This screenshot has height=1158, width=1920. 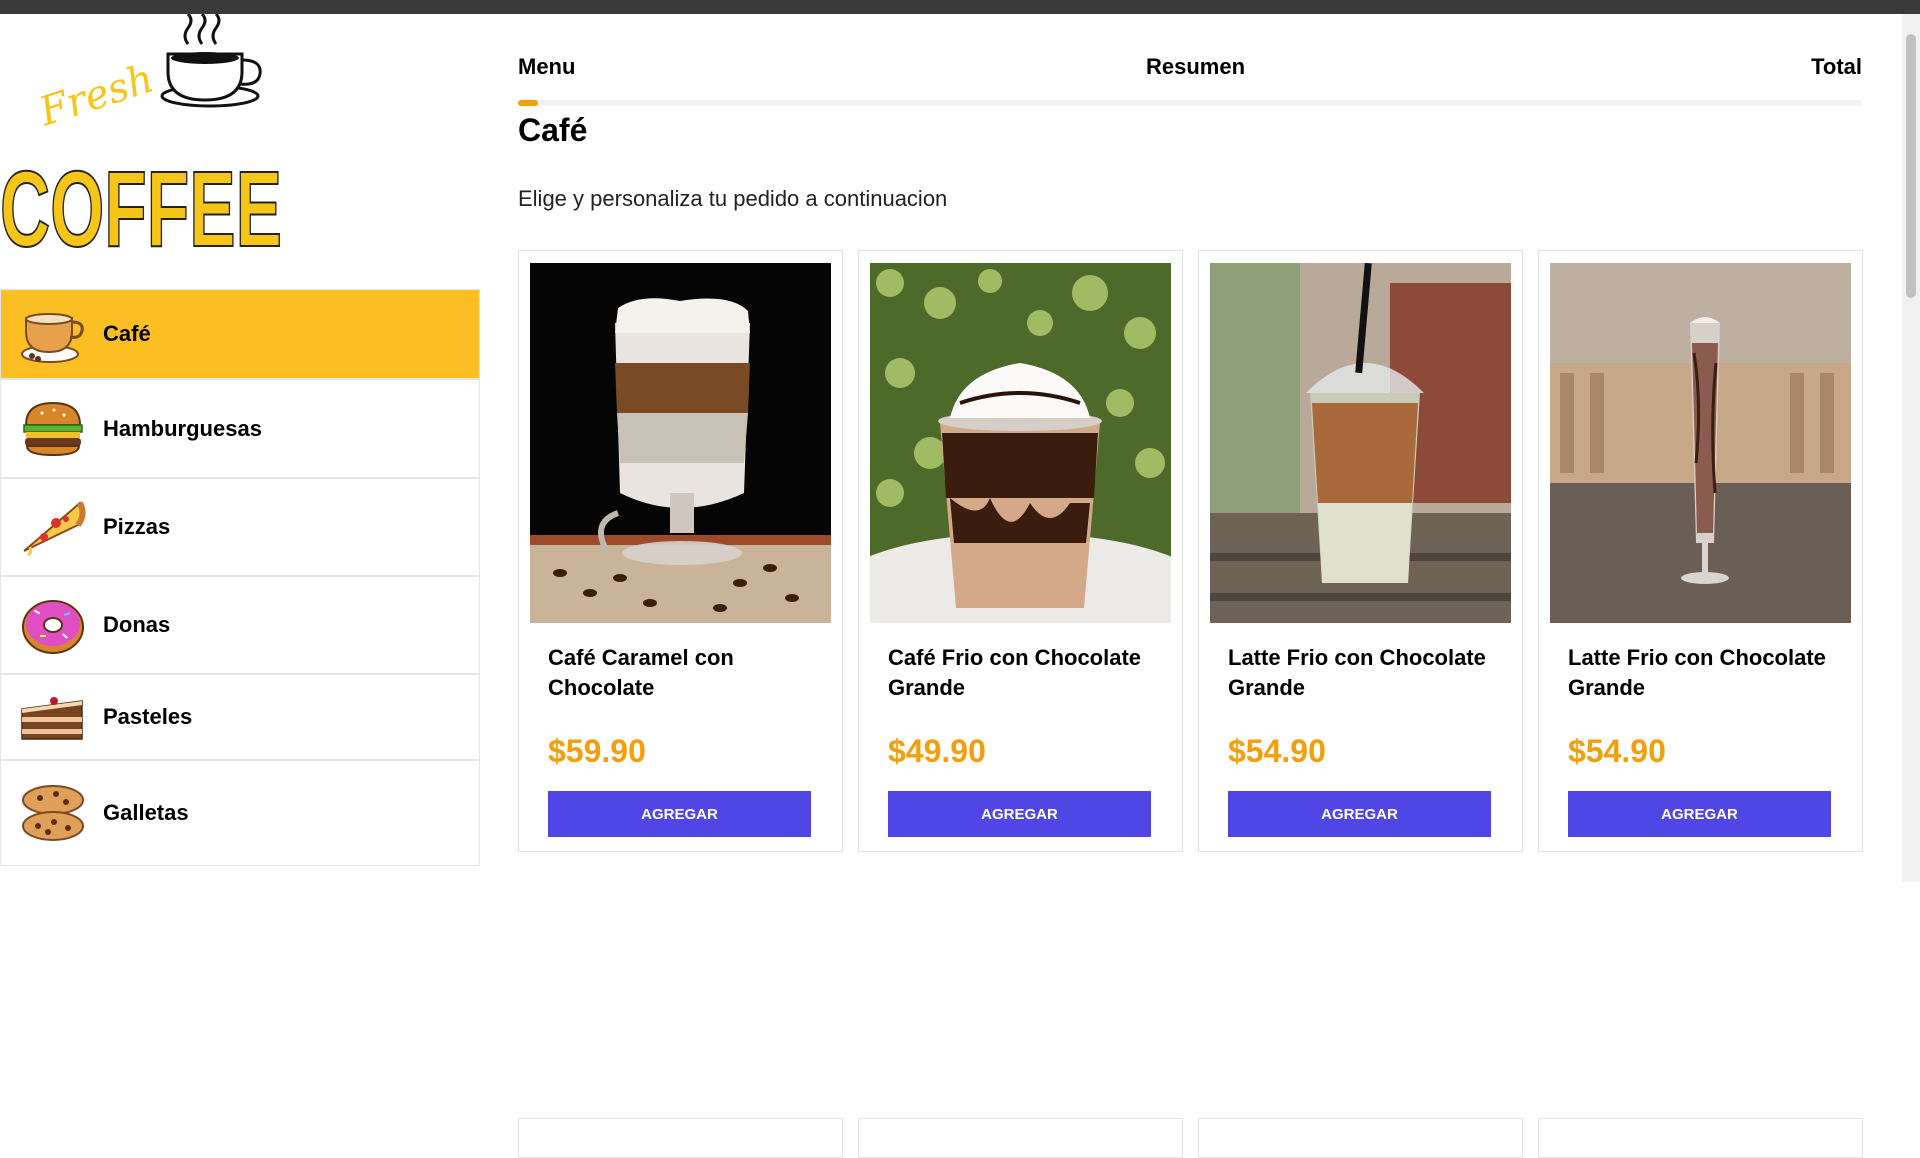 I want to click on progress-bar, so click(x=1190, y=103).